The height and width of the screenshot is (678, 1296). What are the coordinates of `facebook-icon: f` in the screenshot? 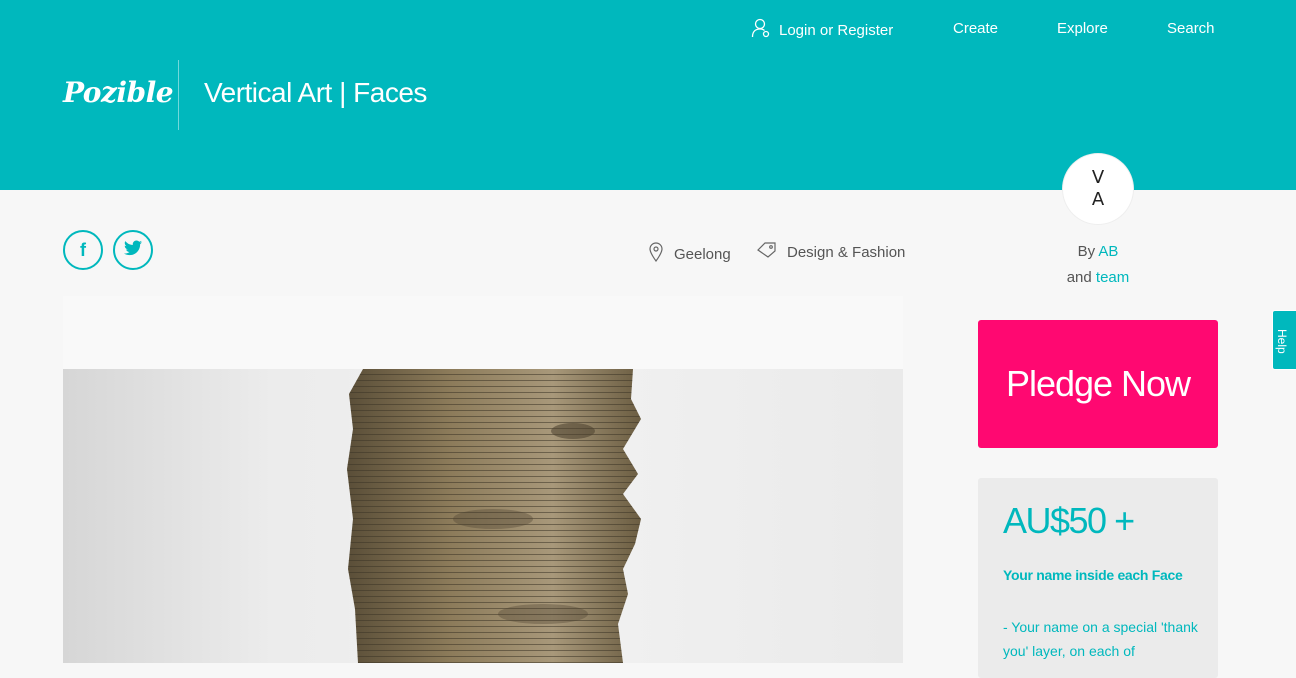 It's located at (83, 249).